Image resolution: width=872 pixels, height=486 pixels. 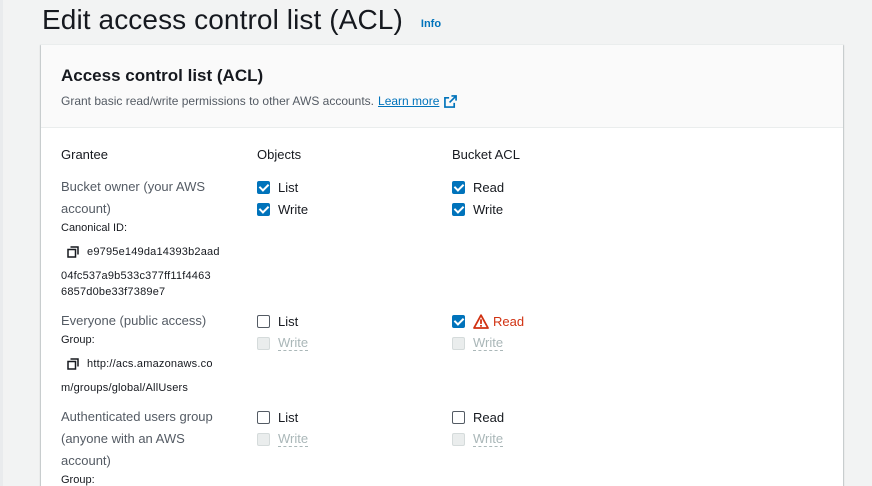 I want to click on everyone-objects-write-checkbox: Write, so click(x=283, y=343).